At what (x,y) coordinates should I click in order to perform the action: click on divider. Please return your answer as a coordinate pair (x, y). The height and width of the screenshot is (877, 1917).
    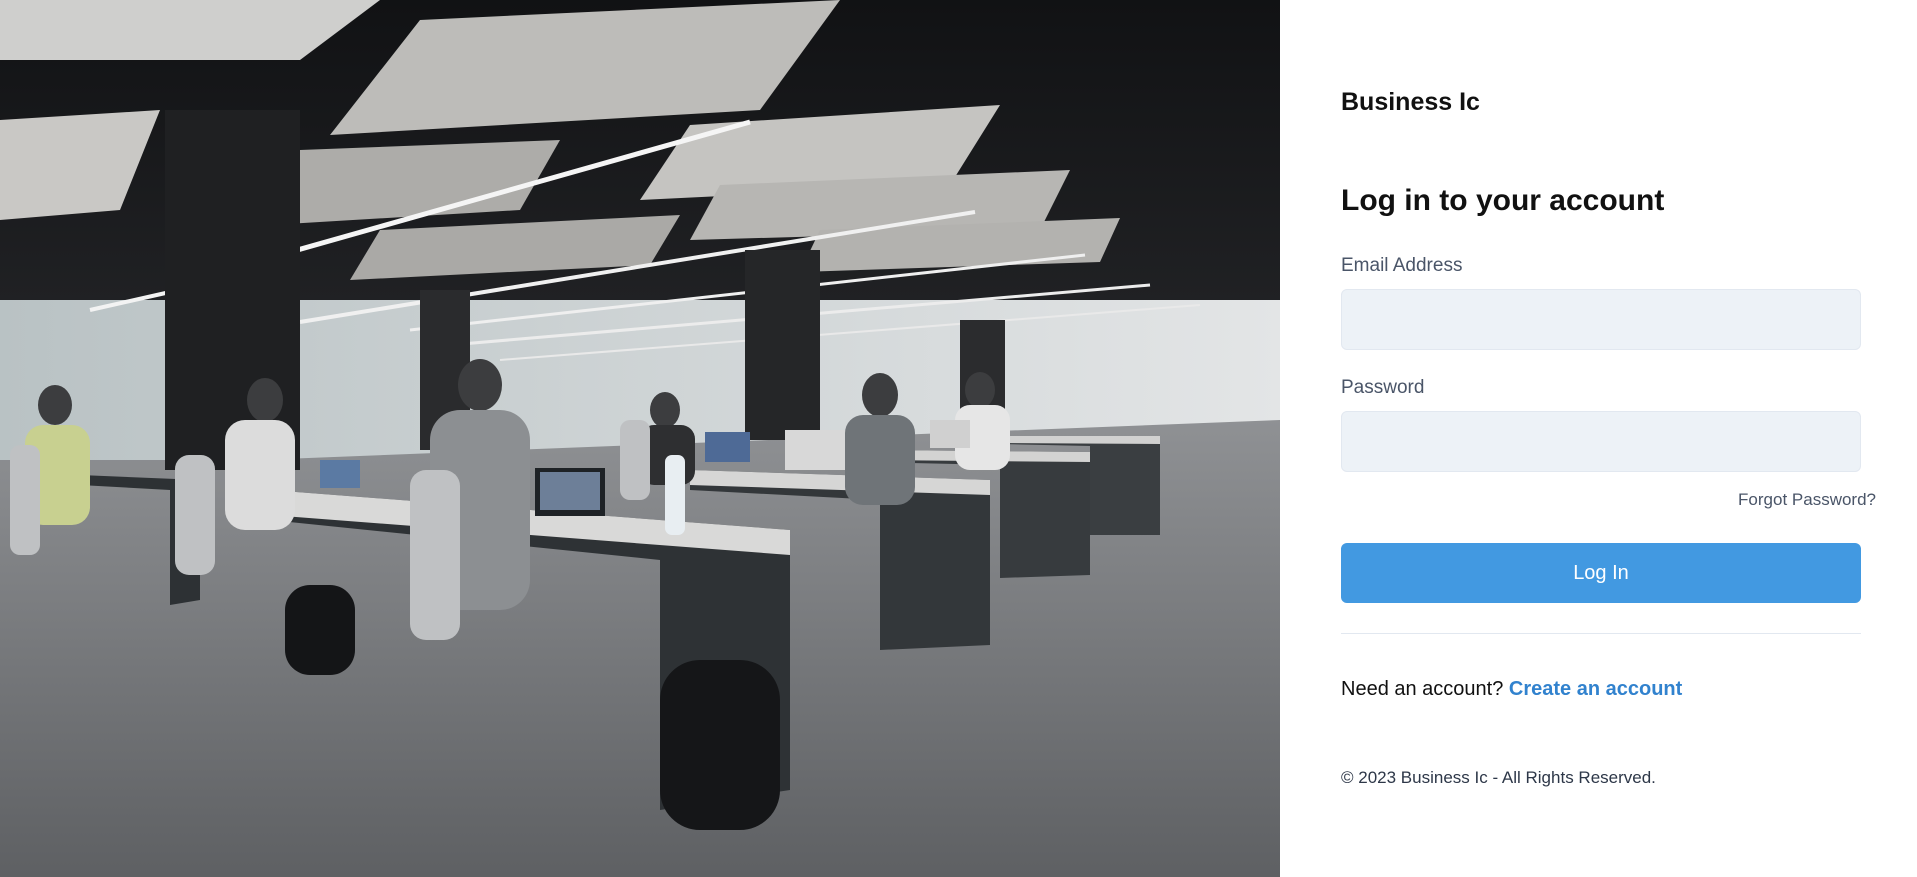
    Looking at the image, I should click on (1601, 633).